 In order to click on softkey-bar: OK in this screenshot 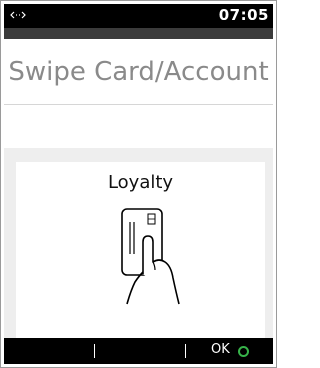, I will do `click(138, 351)`.